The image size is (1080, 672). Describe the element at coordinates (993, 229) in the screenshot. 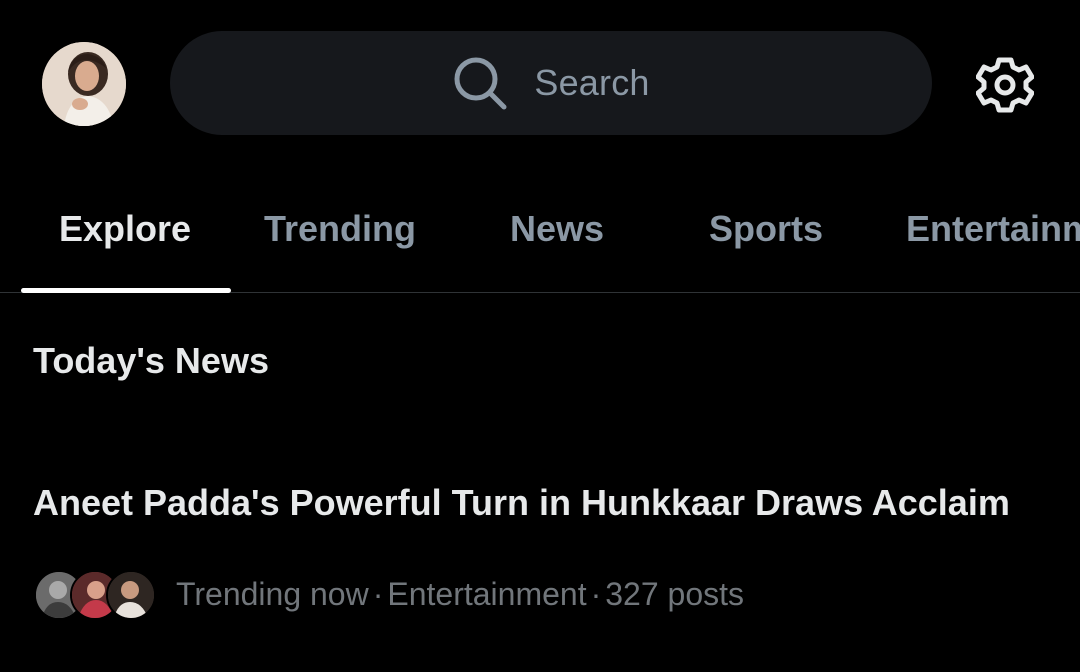

I see `tab-entertainment: Entertainm` at that location.